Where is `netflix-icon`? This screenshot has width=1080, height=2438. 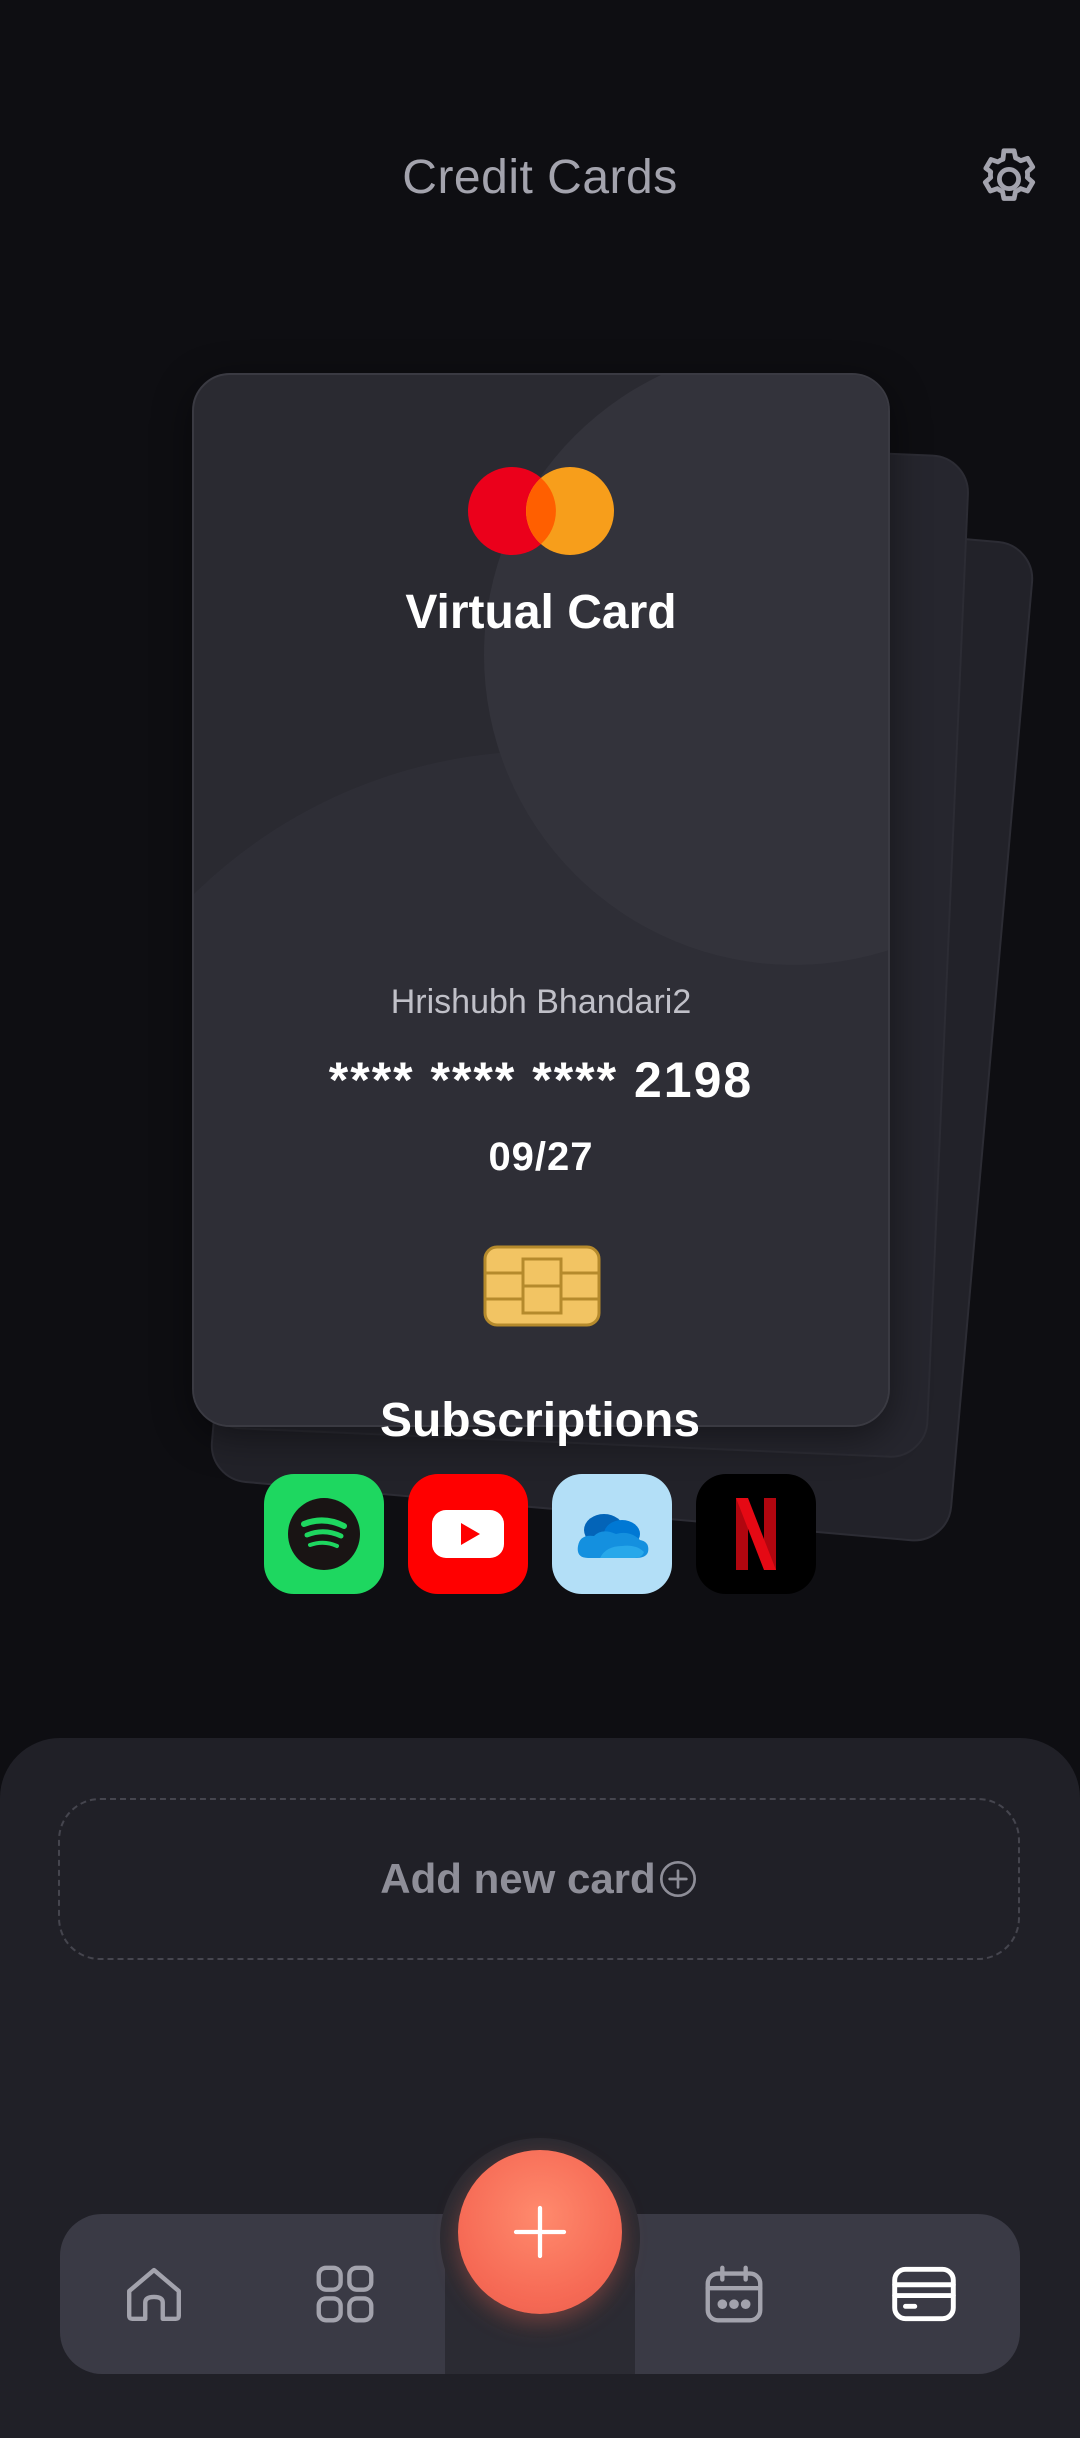 netflix-icon is located at coordinates (756, 1534).